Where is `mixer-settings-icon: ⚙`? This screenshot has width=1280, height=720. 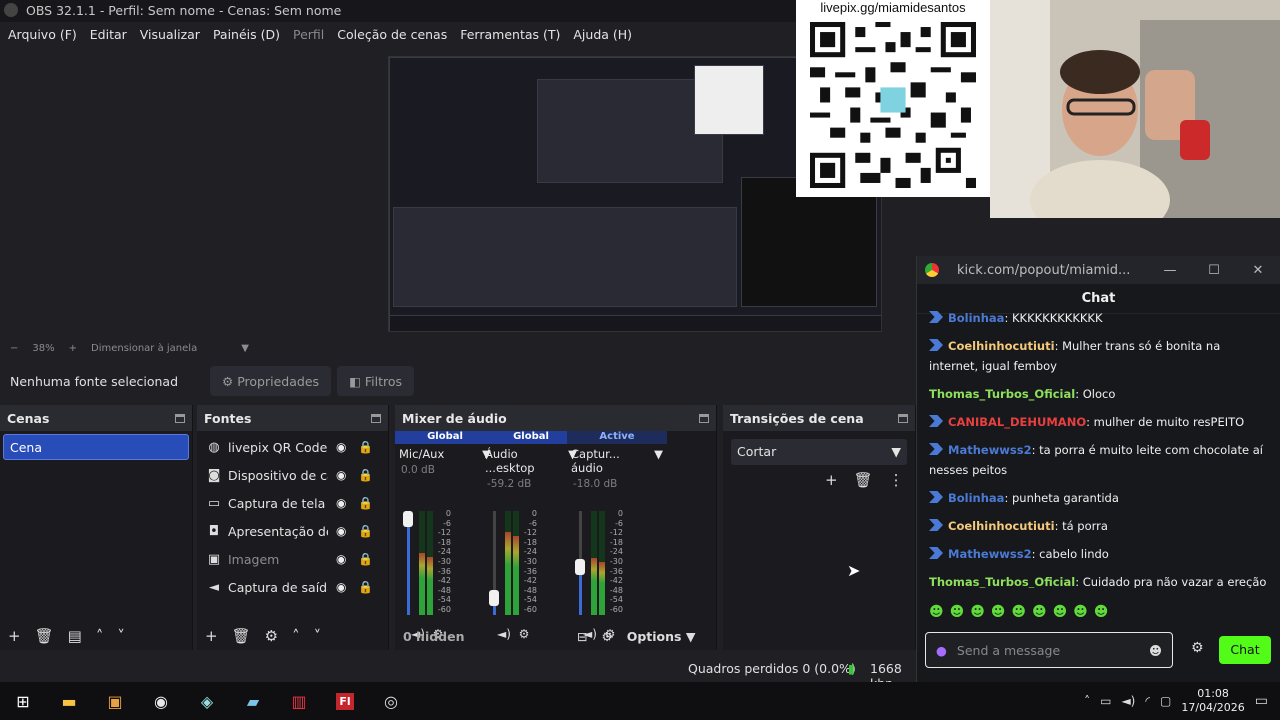 mixer-settings-icon: ⚙ is located at coordinates (606, 636).